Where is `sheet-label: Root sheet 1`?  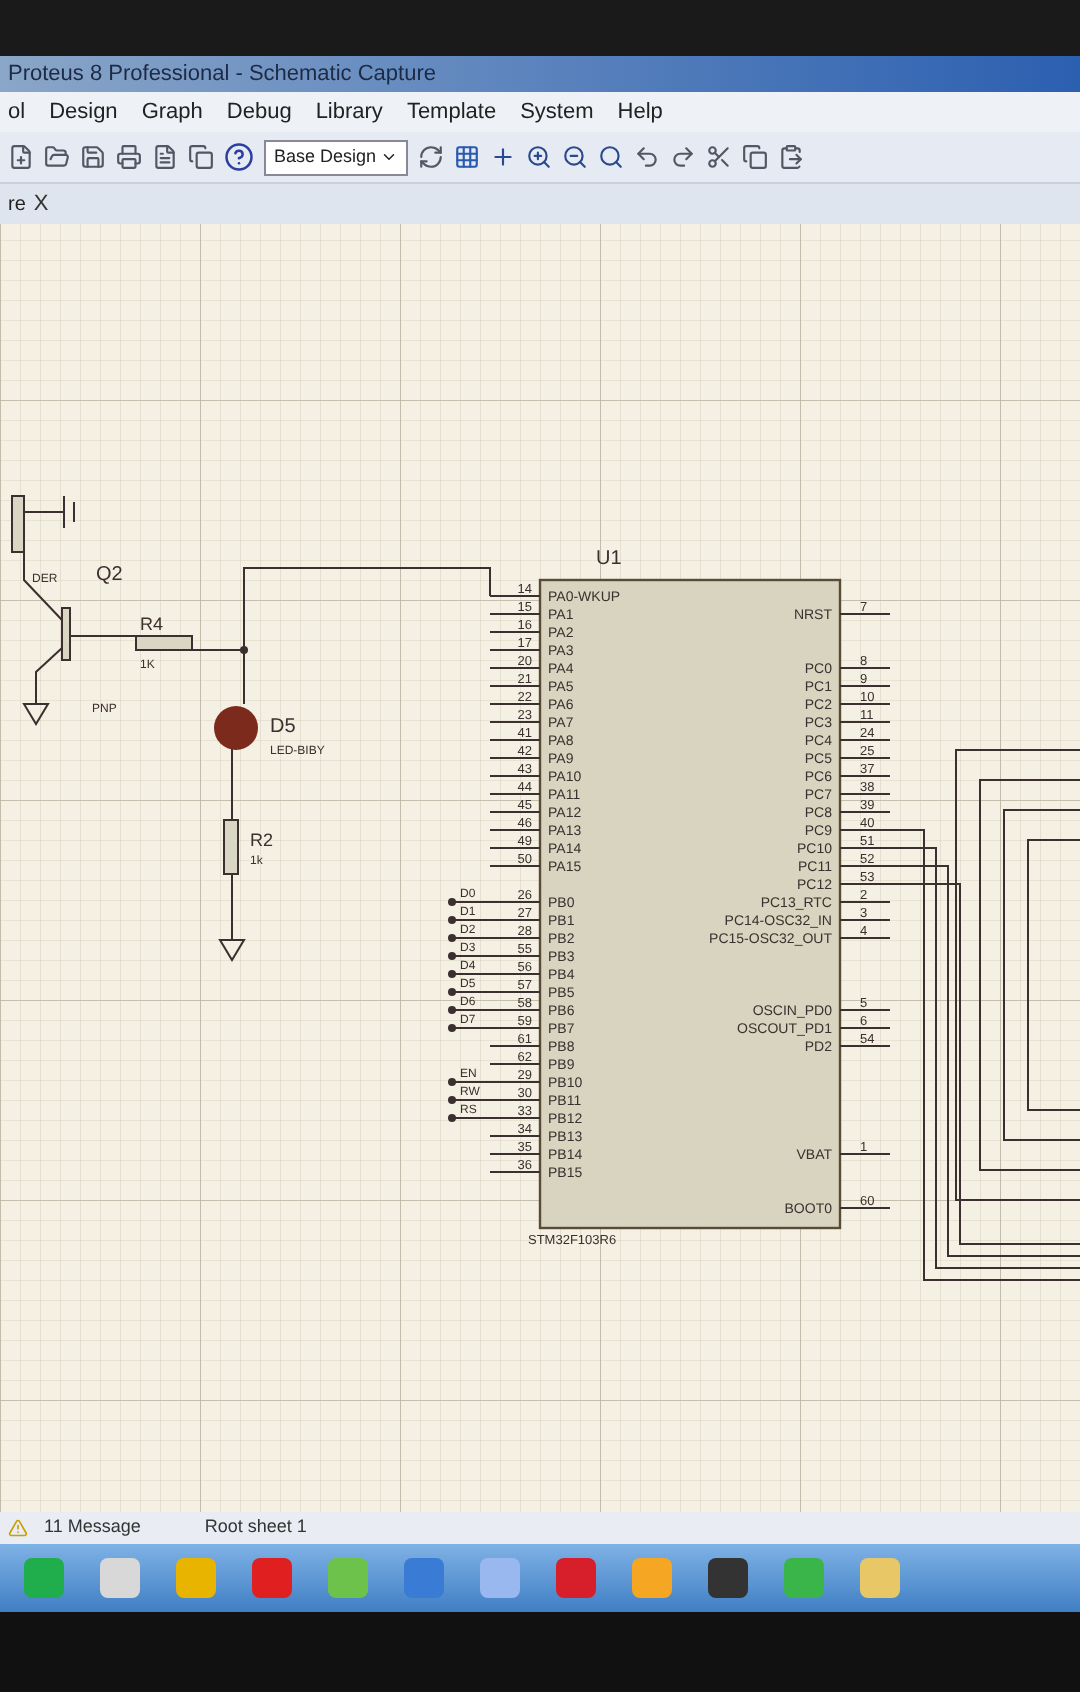
sheet-label: Root sheet 1 is located at coordinates (255, 1527).